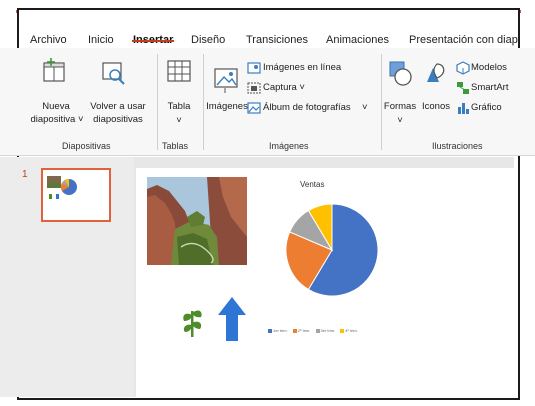 The image size is (535, 406). What do you see at coordinates (489, 87) in the screenshot?
I see `smartart-label: SmartArt` at bounding box center [489, 87].